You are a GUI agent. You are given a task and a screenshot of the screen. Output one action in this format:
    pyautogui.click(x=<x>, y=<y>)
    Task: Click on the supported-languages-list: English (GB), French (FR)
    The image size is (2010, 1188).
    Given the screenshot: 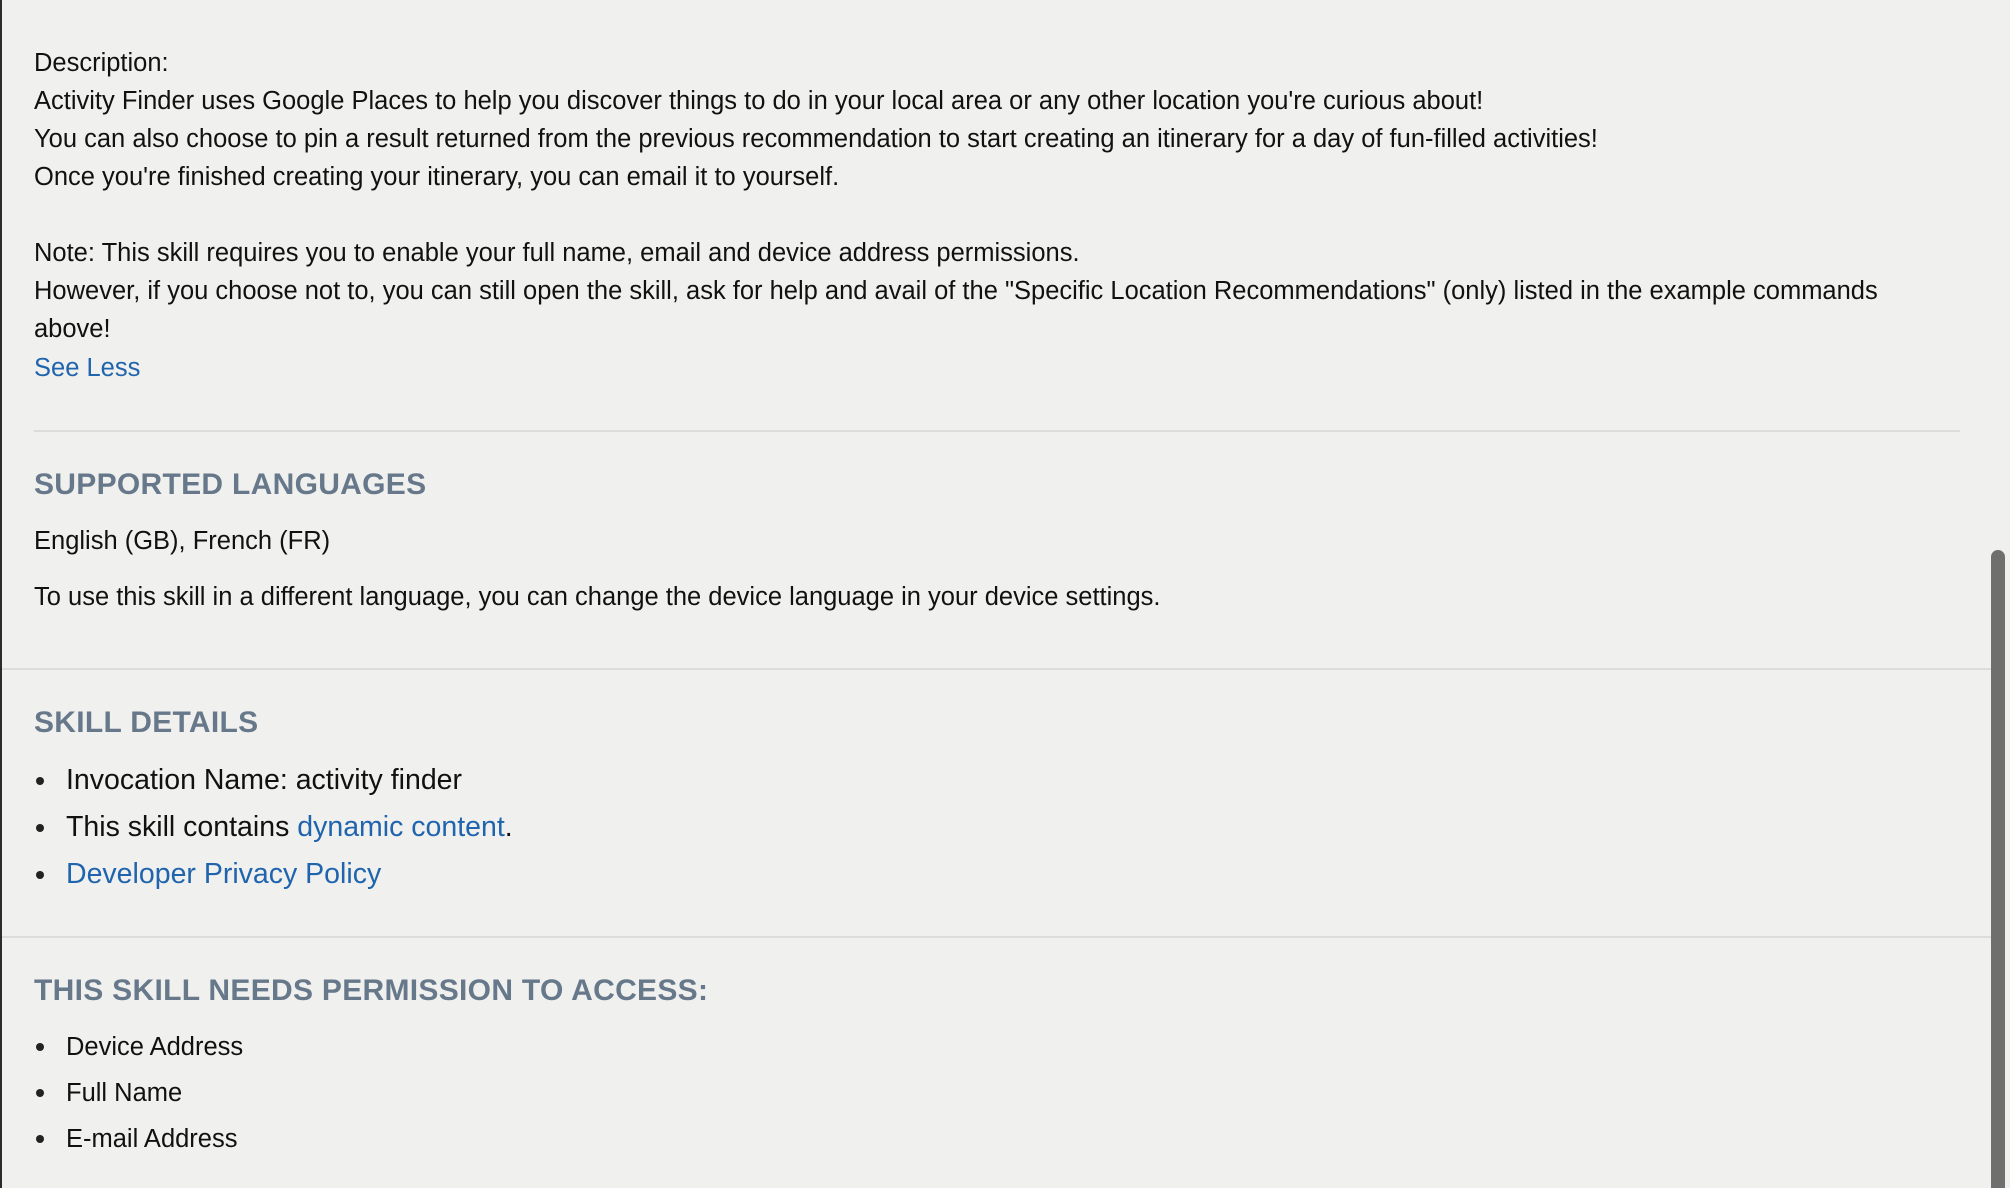 What is the action you would take?
    pyautogui.click(x=182, y=541)
    